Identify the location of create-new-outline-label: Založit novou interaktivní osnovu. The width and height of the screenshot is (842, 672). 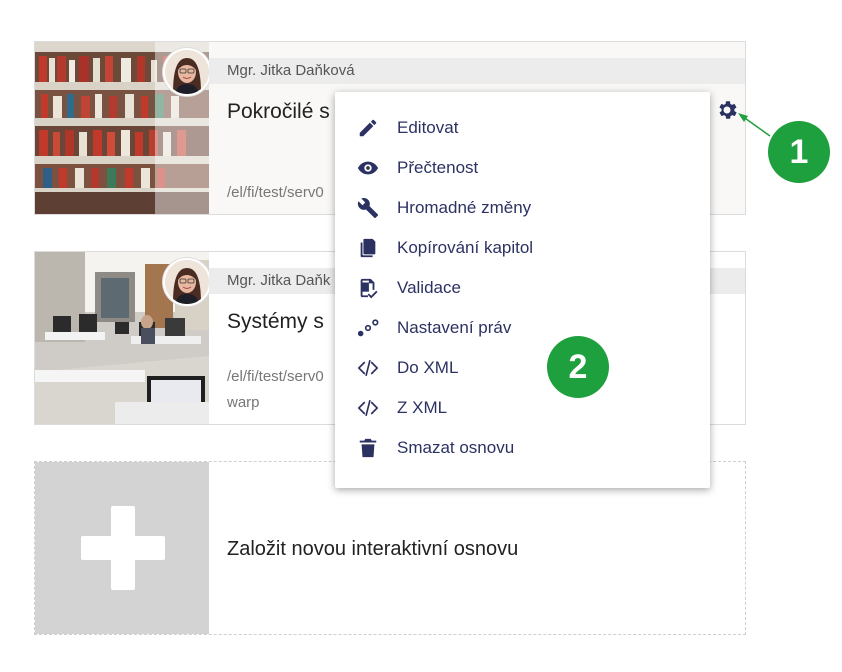
(372, 549).